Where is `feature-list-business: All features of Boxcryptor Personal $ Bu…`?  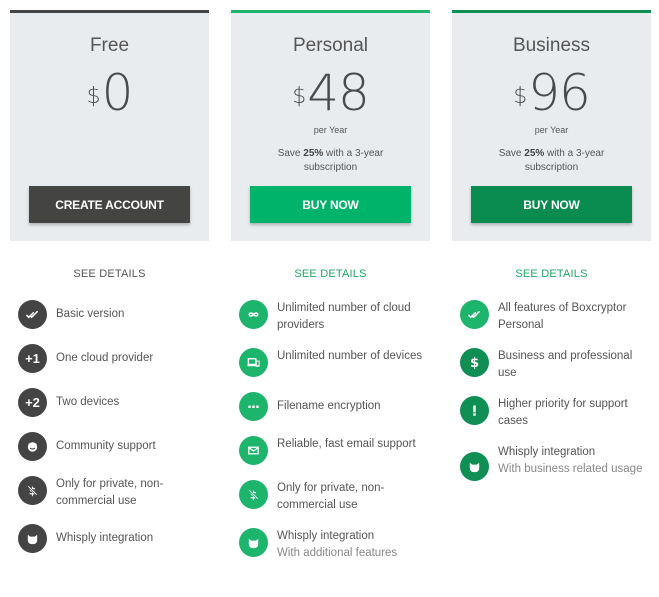
feature-list-business: All features of Boxcryptor Personal $ Bu… is located at coordinates (551, 390).